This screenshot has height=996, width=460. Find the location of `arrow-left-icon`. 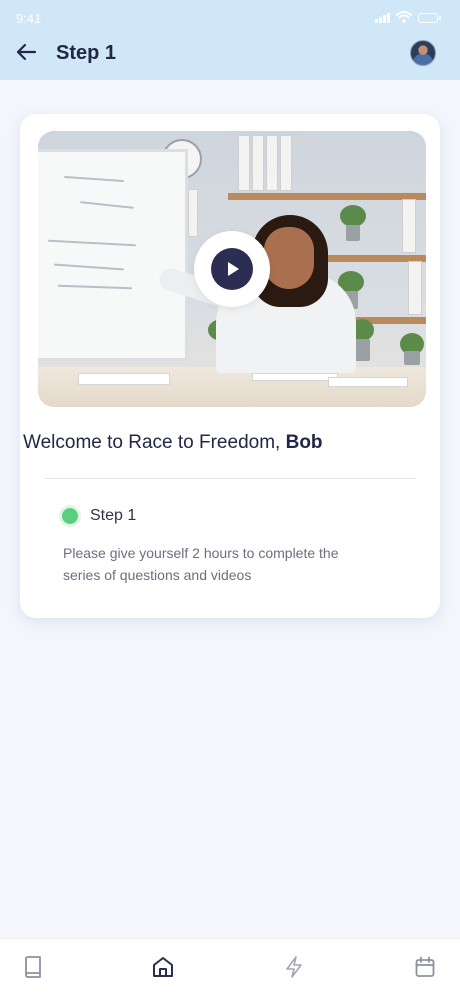

arrow-left-icon is located at coordinates (26, 54).